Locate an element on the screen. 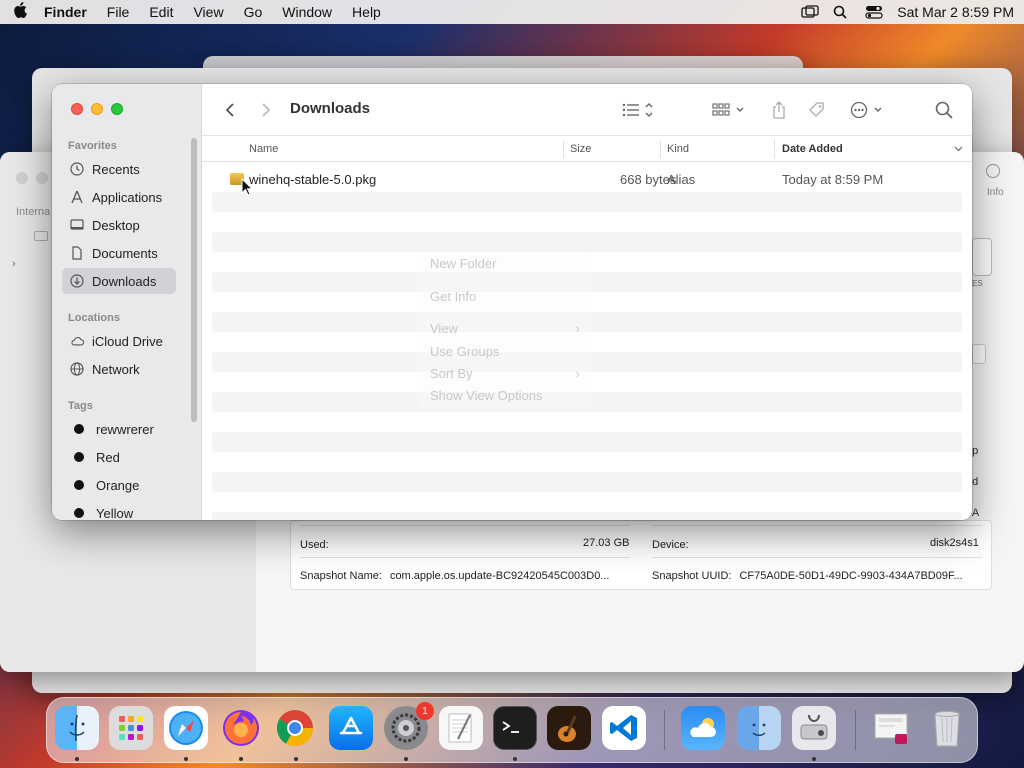 The image size is (1024, 768). document-icon is located at coordinates (77, 253).